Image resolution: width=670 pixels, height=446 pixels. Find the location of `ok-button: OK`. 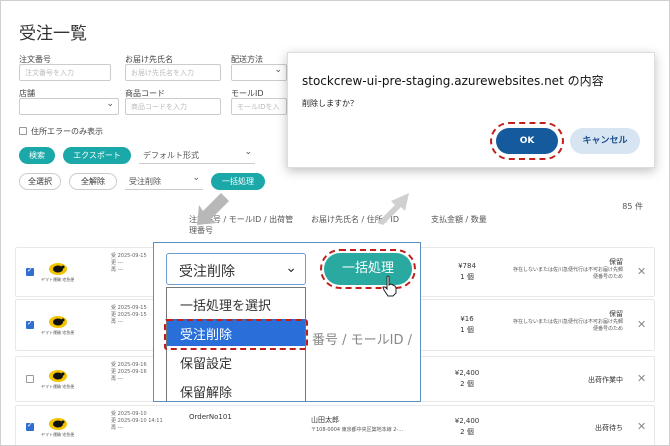

ok-button: OK is located at coordinates (527, 141).